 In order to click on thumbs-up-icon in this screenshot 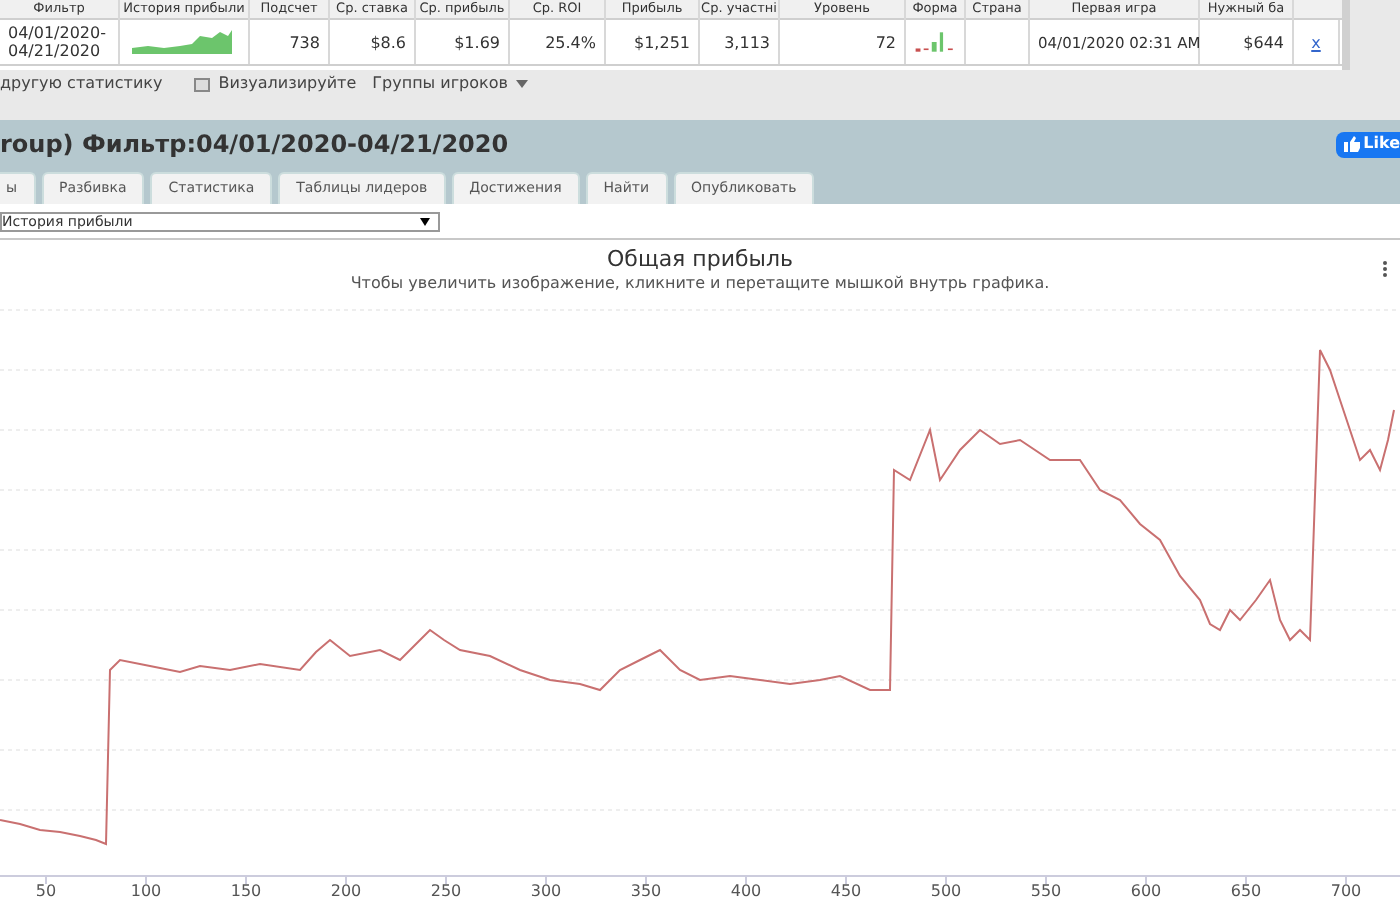, I will do `click(1351, 144)`.